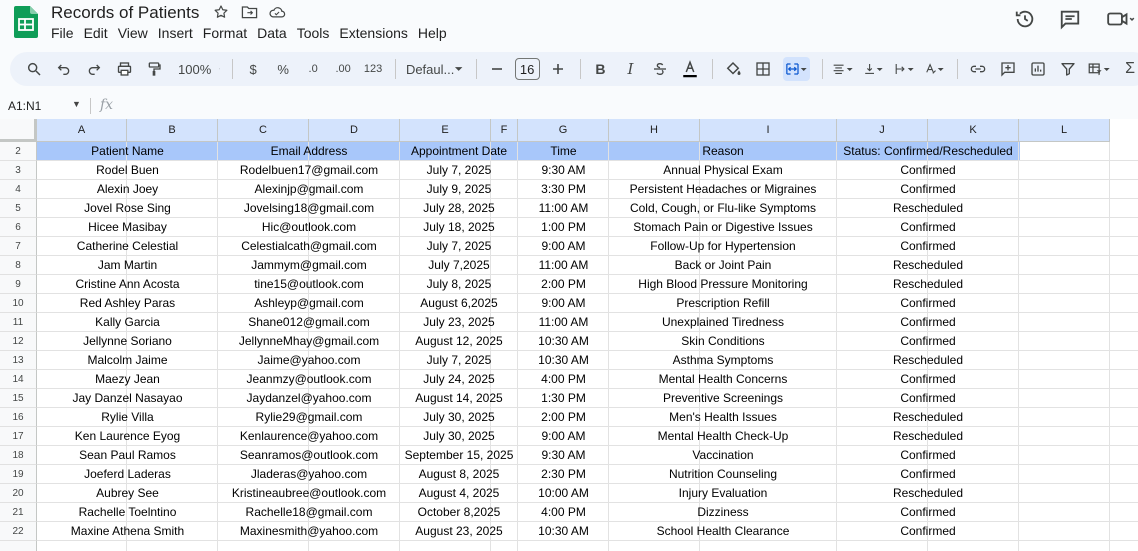  I want to click on cell-name: Jellynne Soriano, so click(127, 341).